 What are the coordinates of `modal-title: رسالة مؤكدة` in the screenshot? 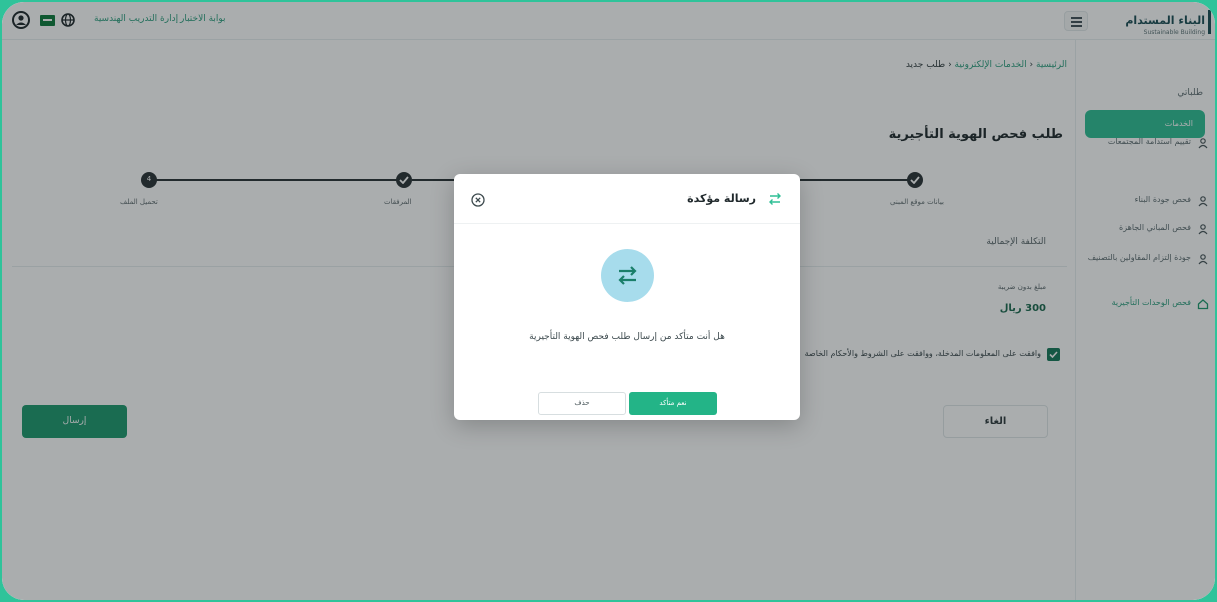 It's located at (721, 198).